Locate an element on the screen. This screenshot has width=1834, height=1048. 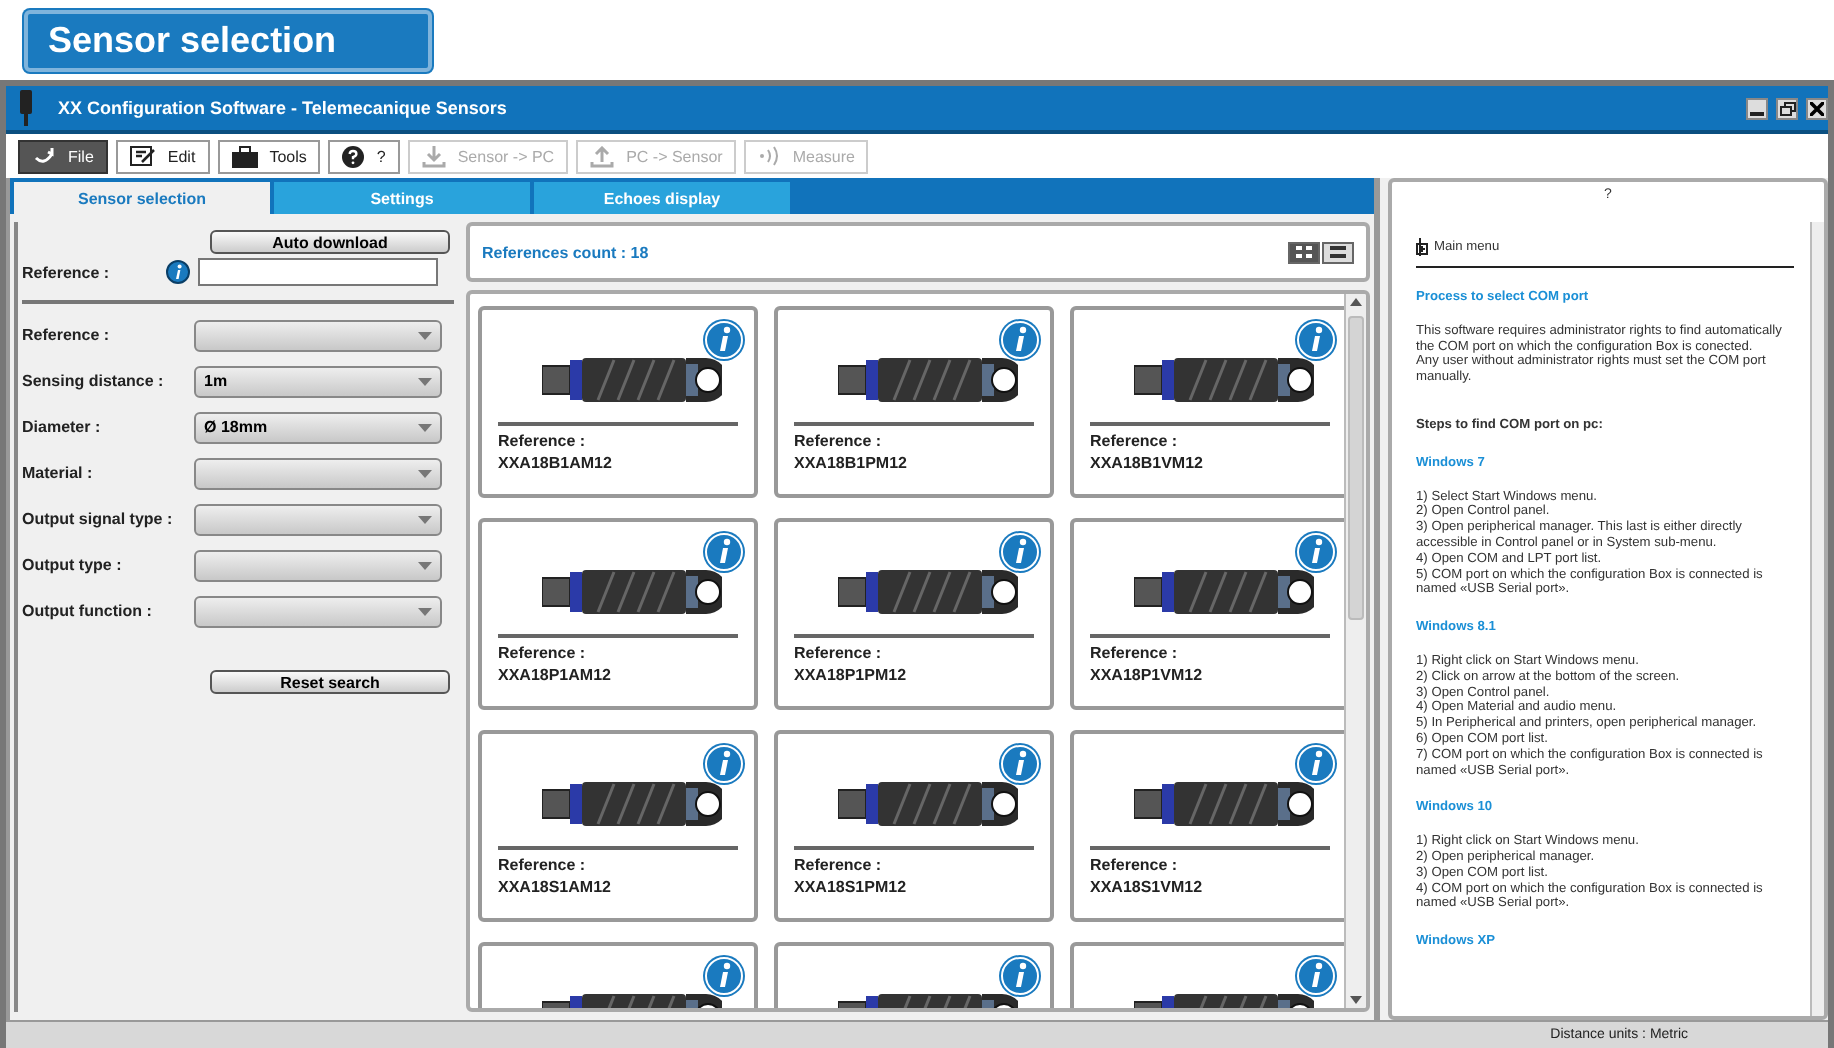
sensor-card: Reference : XXA18B1AM12 is located at coordinates (618, 402).